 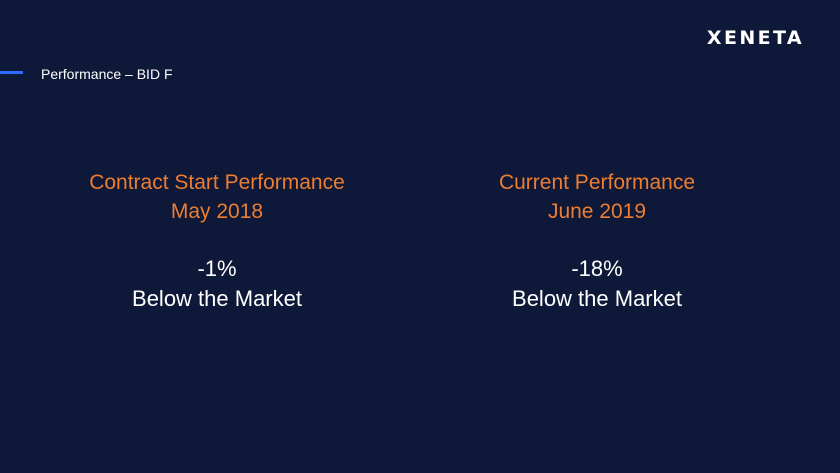 I want to click on panel-heading-date: June 2019, so click(x=597, y=211).